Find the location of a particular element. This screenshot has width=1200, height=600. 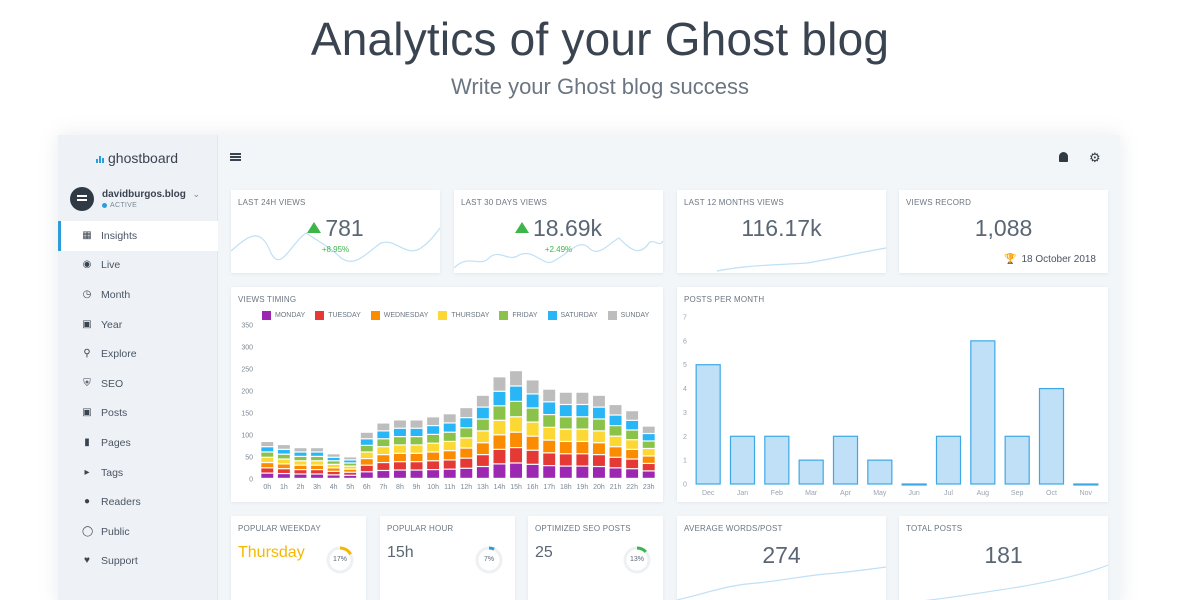

x-tick-label: 7h is located at coordinates (383, 487).